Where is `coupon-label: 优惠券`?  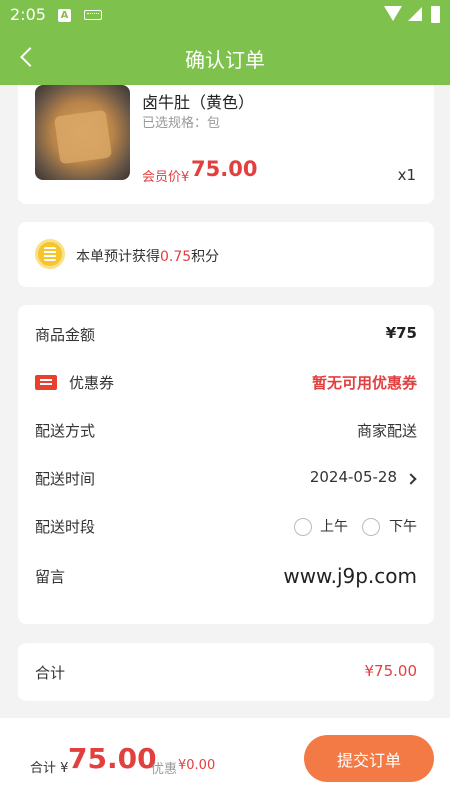
coupon-label: 优惠券 is located at coordinates (92, 383).